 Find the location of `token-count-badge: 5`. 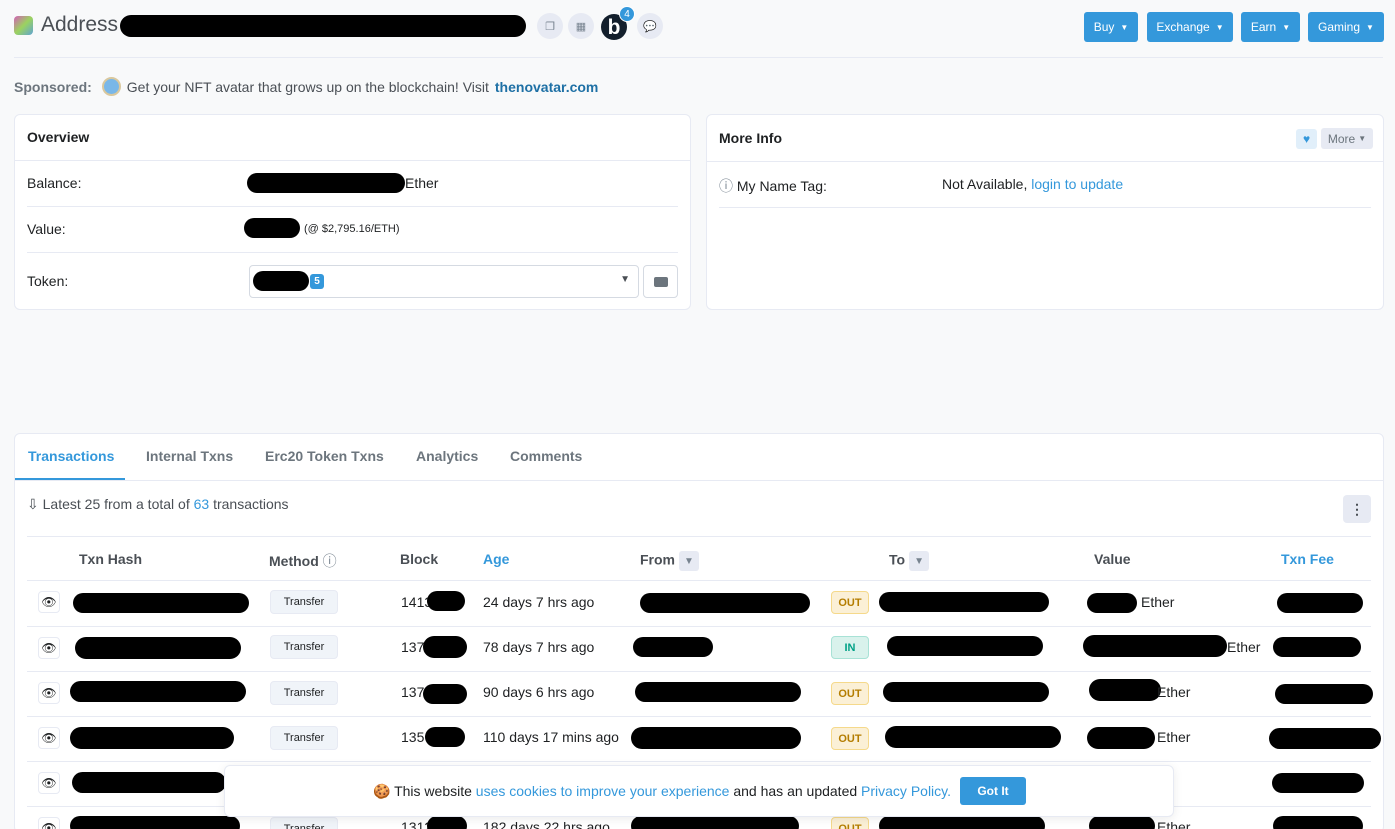

token-count-badge: 5 is located at coordinates (317, 281).